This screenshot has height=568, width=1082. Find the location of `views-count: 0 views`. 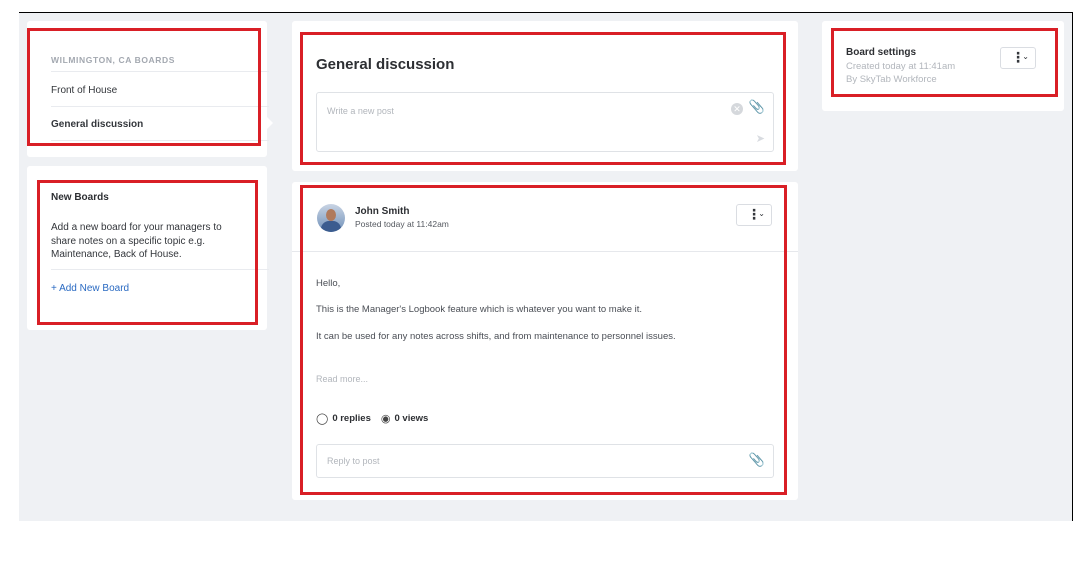

views-count: 0 views is located at coordinates (411, 418).